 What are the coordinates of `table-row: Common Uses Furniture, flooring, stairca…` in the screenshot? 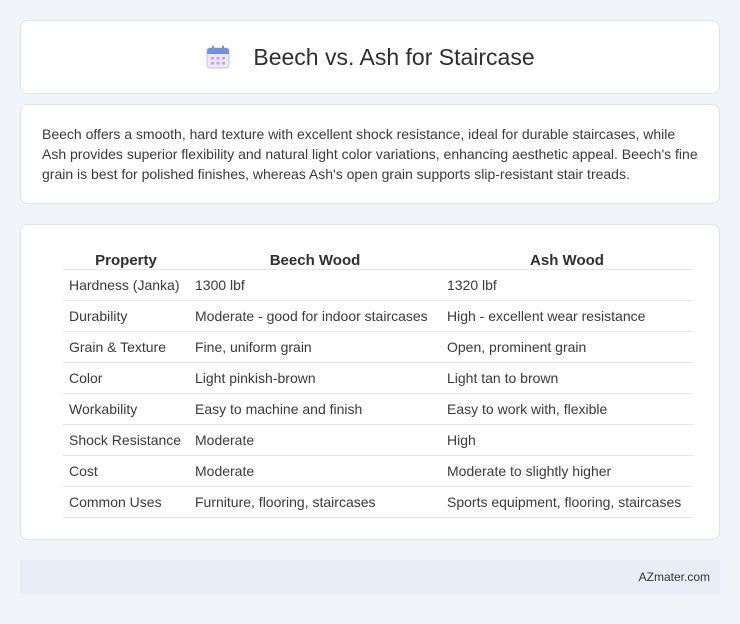 It's located at (378, 502).